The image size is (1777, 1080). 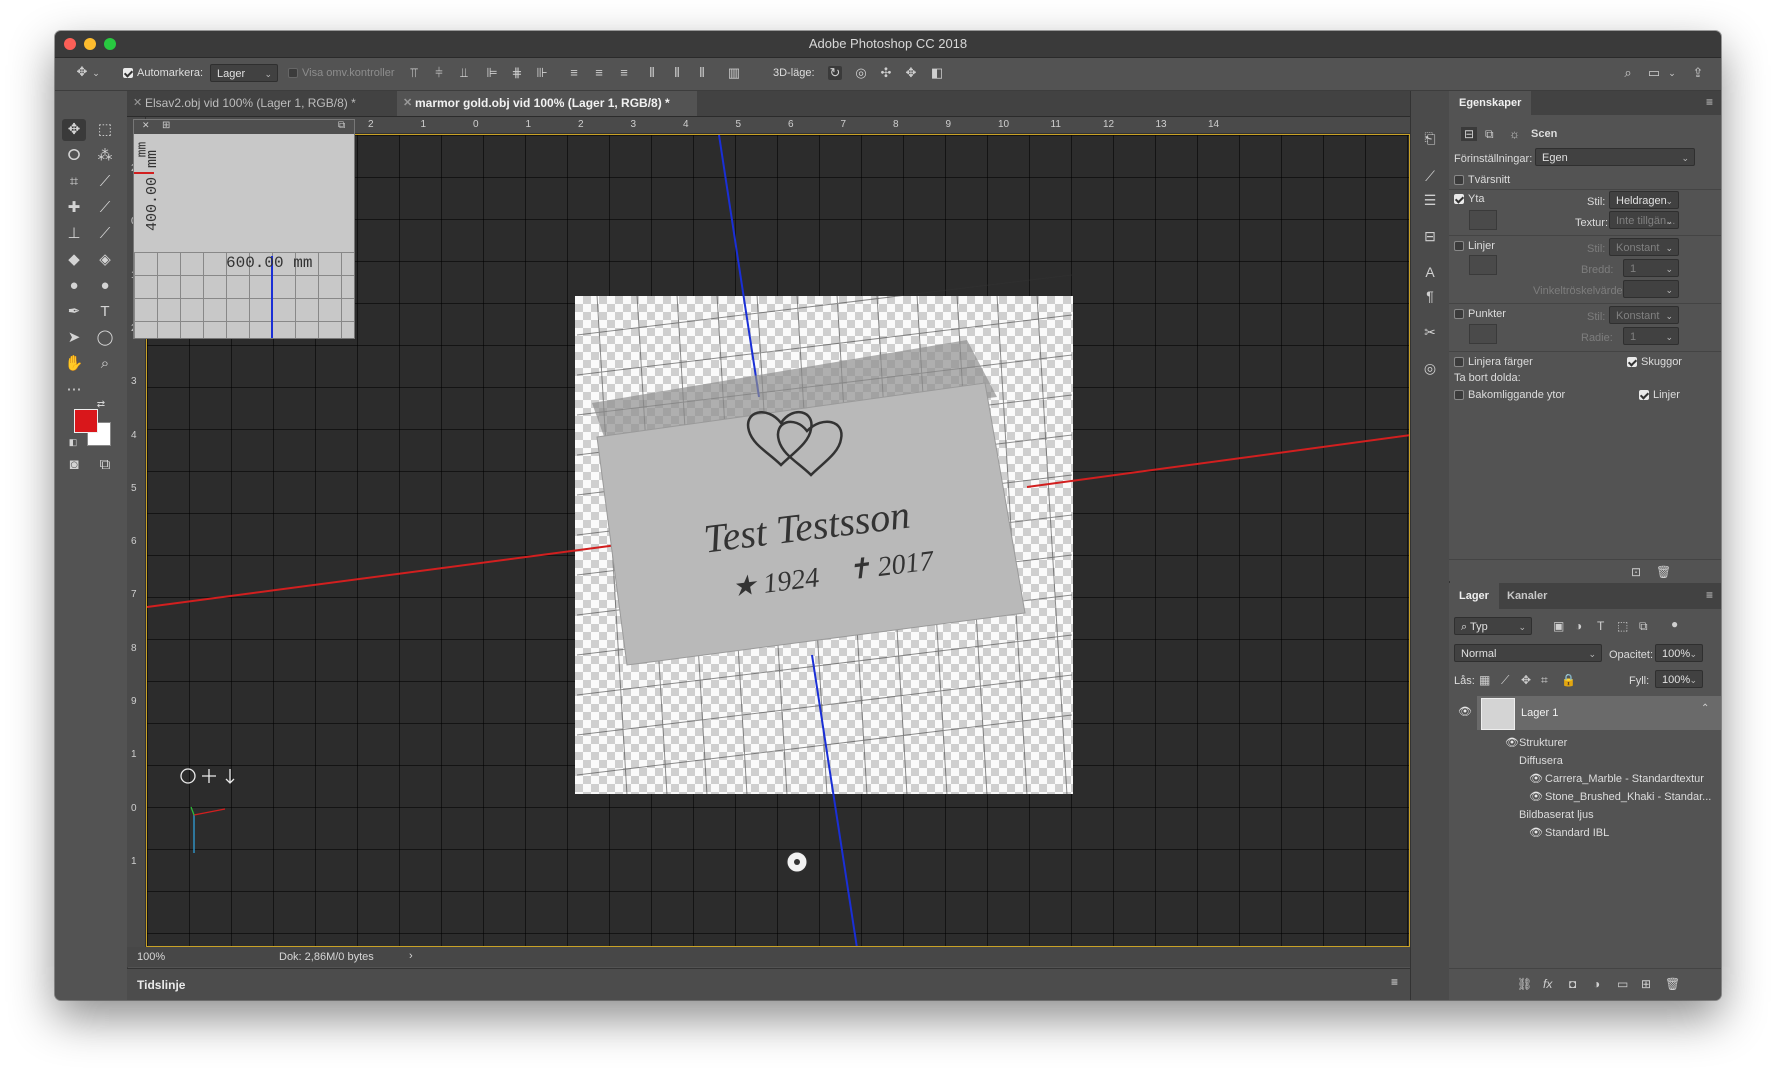 What do you see at coordinates (96, 73) in the screenshot?
I see `tool-preset-chevron-icon: ⌄` at bounding box center [96, 73].